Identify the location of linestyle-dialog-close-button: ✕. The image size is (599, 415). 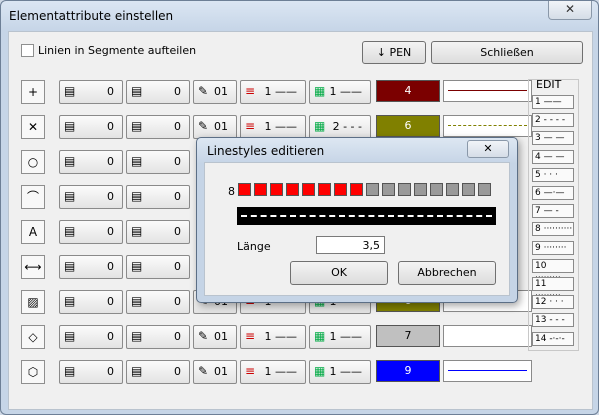
(488, 149).